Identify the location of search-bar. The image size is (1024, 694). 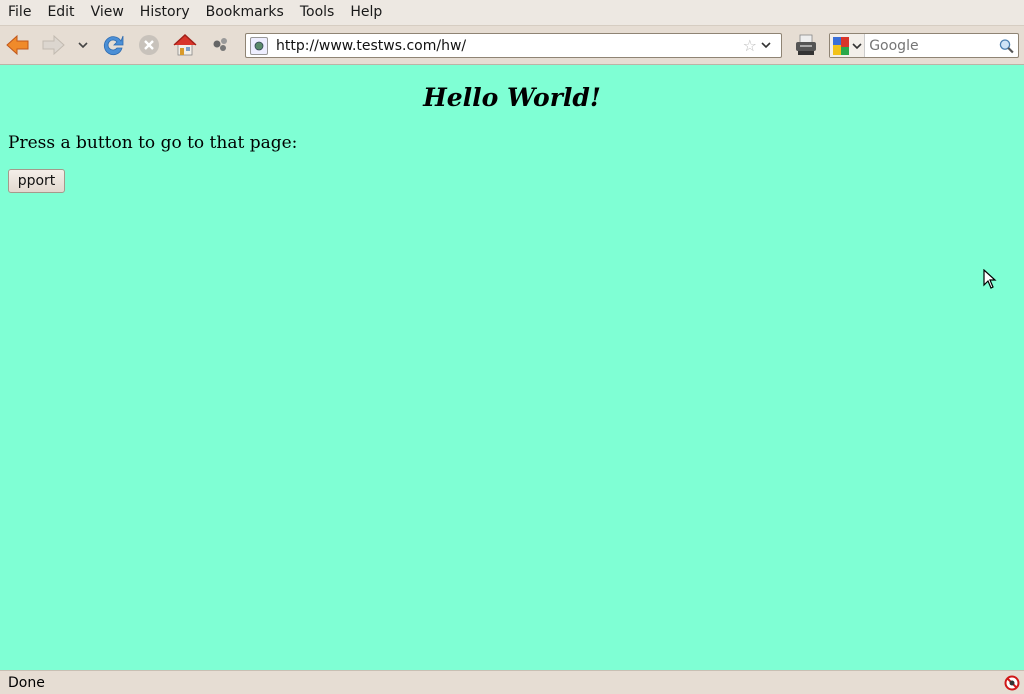
(924, 45).